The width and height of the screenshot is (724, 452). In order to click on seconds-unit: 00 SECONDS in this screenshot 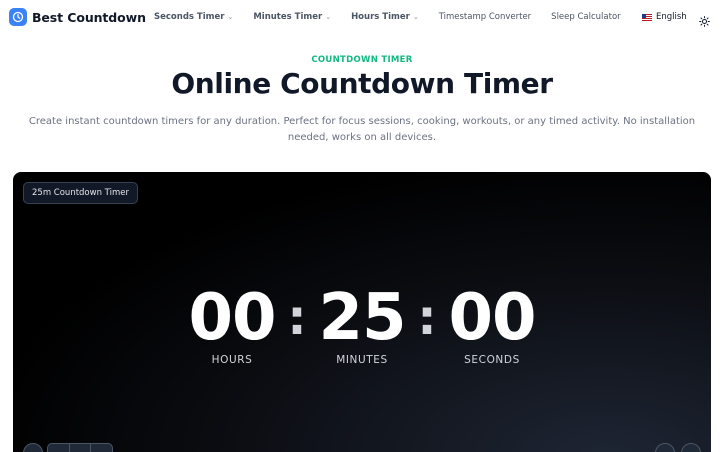, I will do `click(492, 324)`.